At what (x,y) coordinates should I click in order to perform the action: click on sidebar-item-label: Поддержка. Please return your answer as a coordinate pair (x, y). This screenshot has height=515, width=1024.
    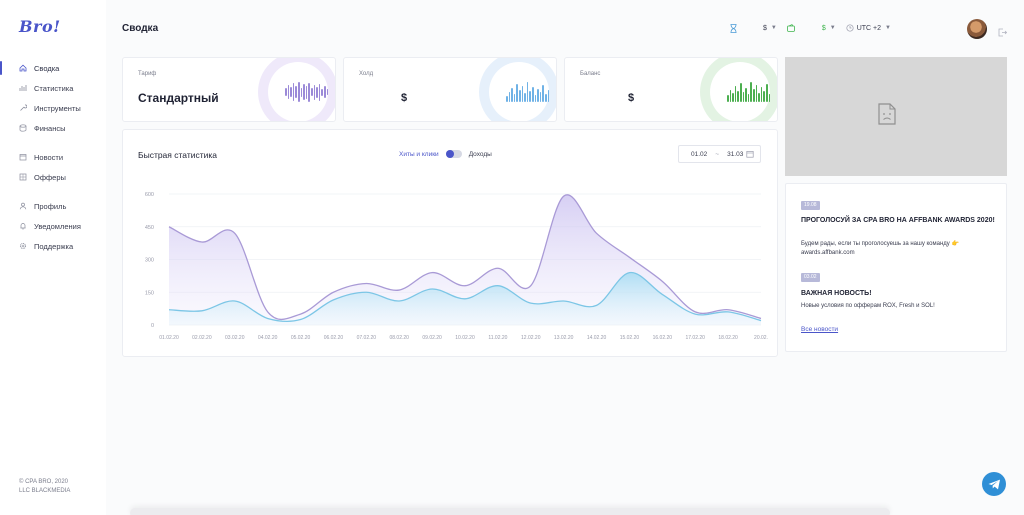
    Looking at the image, I should click on (54, 246).